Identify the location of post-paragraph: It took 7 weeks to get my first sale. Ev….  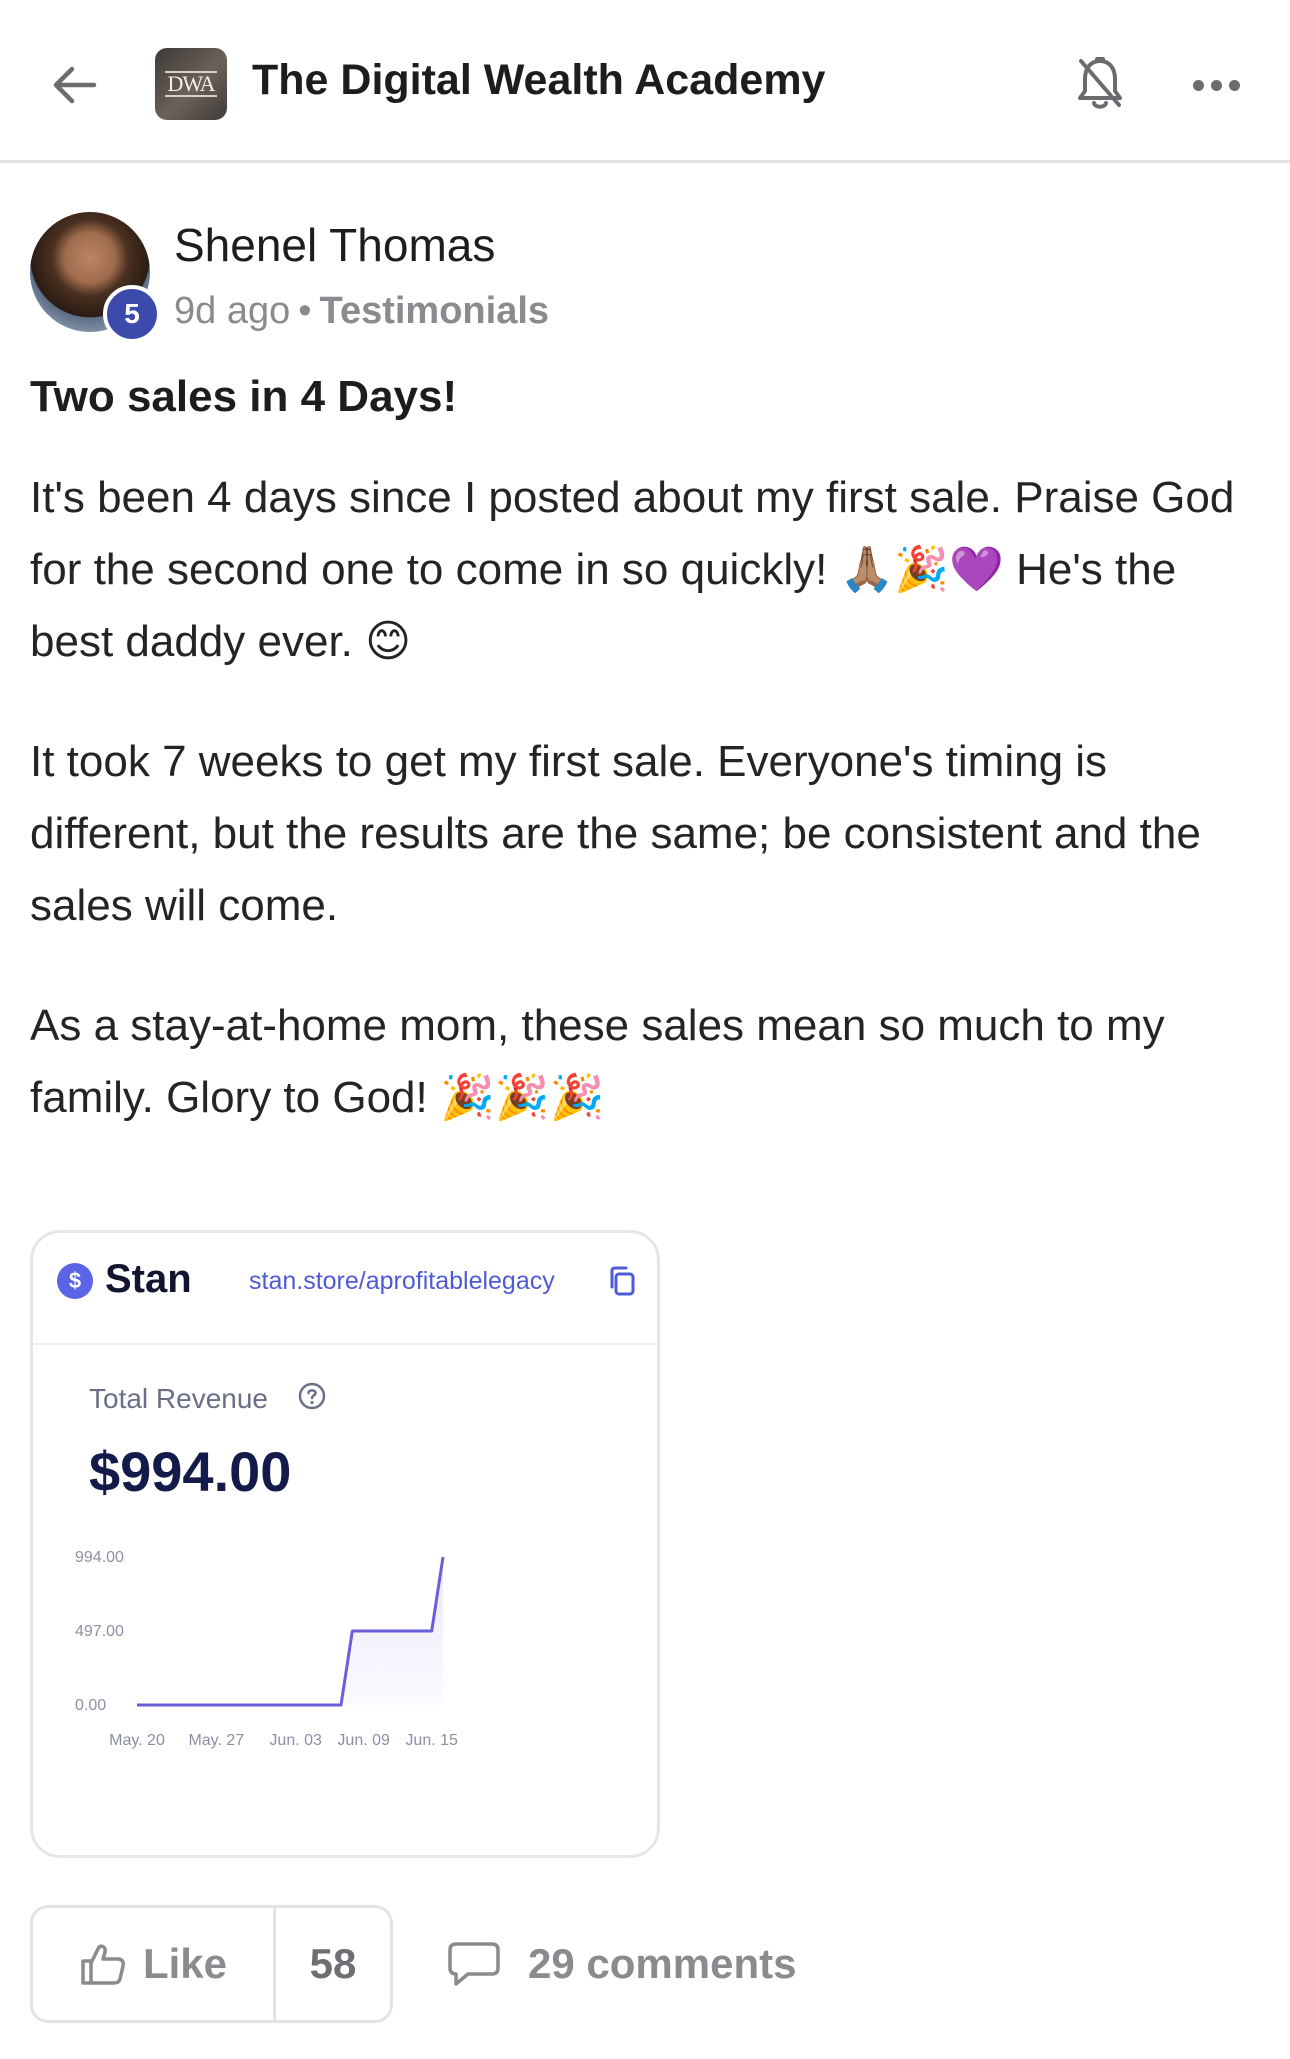
(615, 833).